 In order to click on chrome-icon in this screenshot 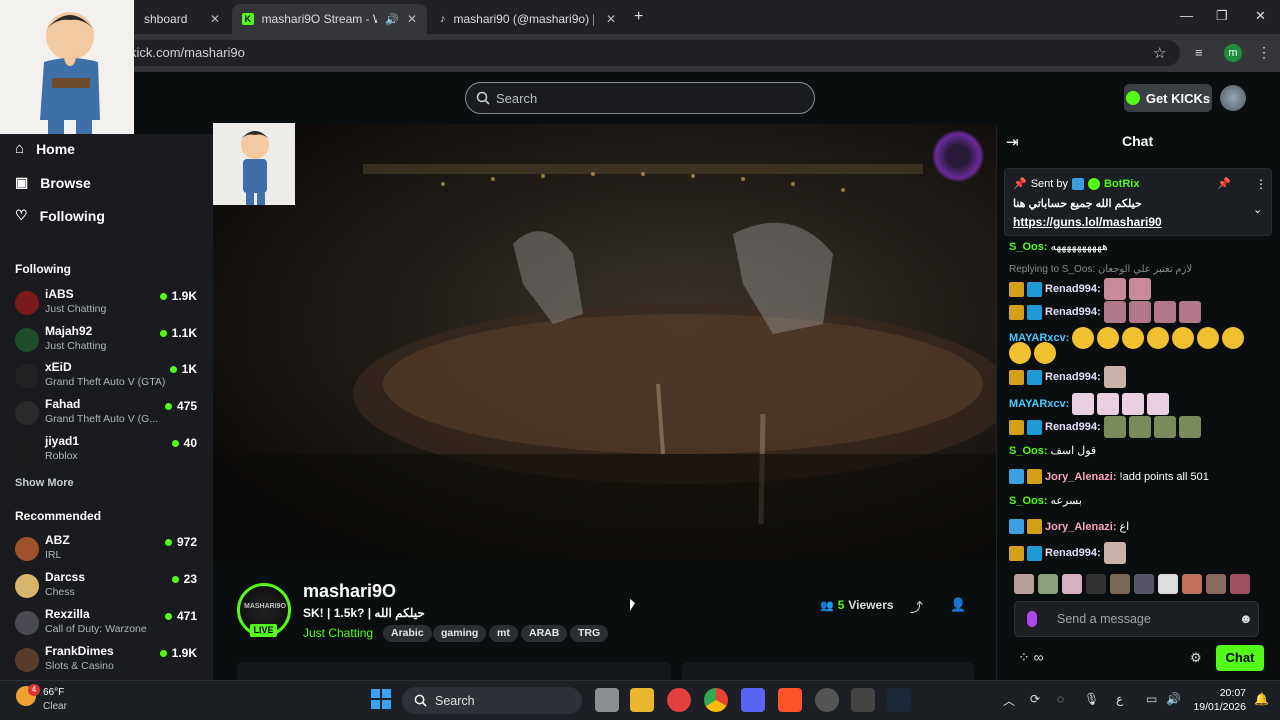, I will do `click(716, 700)`.